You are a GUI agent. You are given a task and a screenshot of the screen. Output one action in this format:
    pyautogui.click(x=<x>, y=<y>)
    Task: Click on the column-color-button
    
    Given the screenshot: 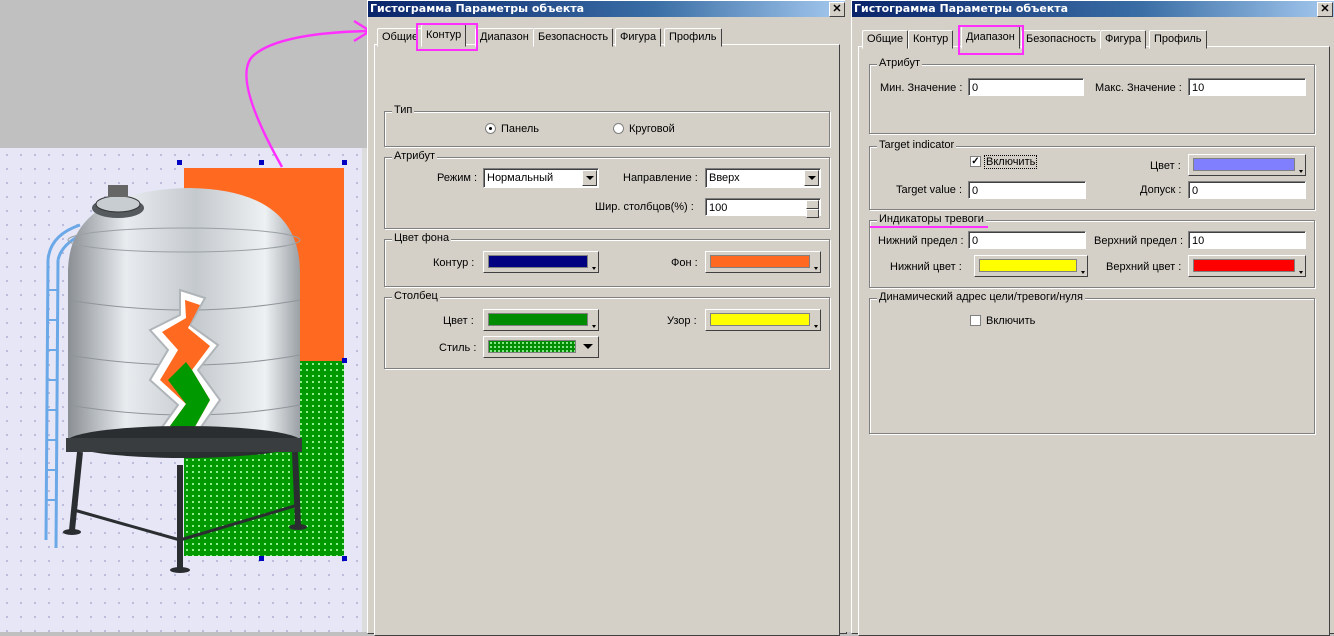 What is the action you would take?
    pyautogui.click(x=541, y=320)
    